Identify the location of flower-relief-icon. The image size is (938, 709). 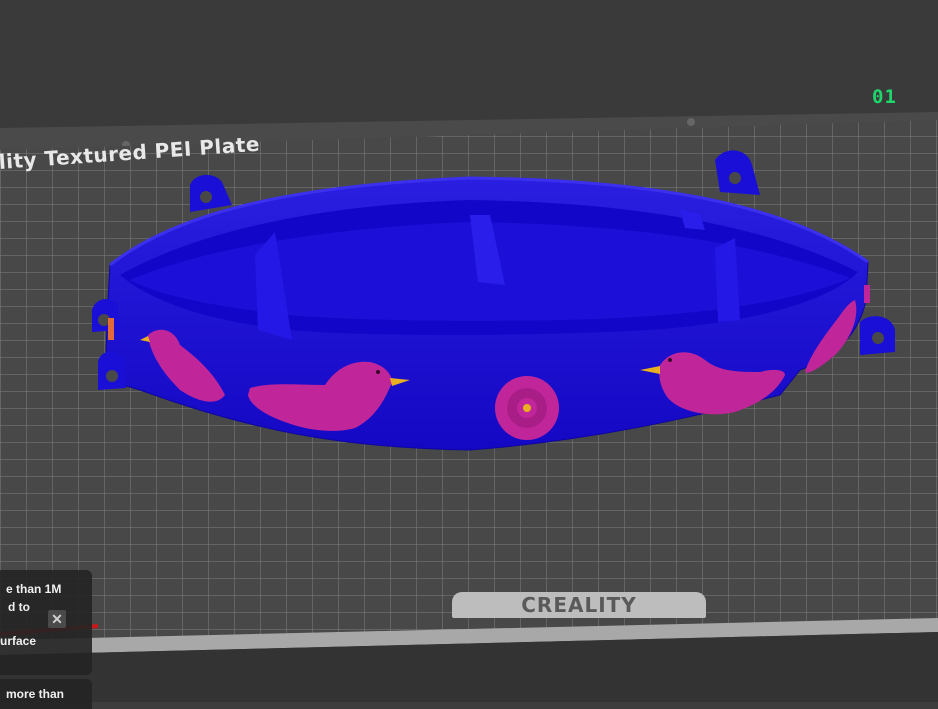
(527, 408).